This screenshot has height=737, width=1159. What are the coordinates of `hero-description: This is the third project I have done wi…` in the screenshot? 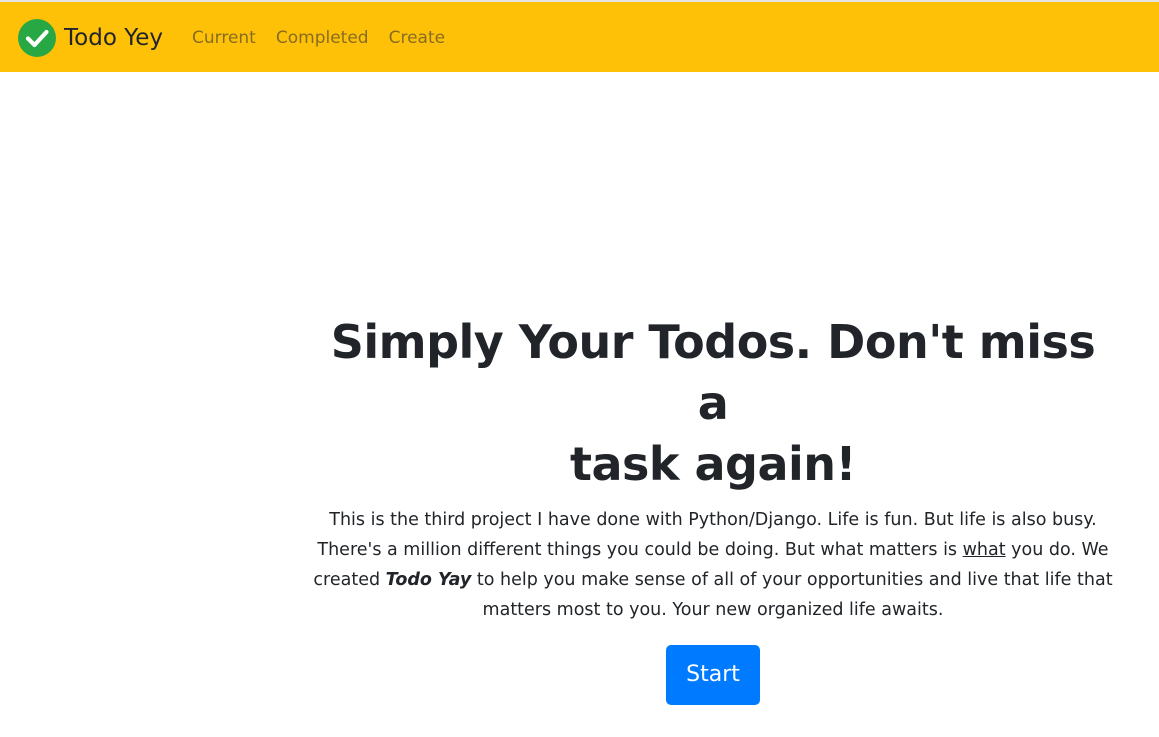 It's located at (713, 565).